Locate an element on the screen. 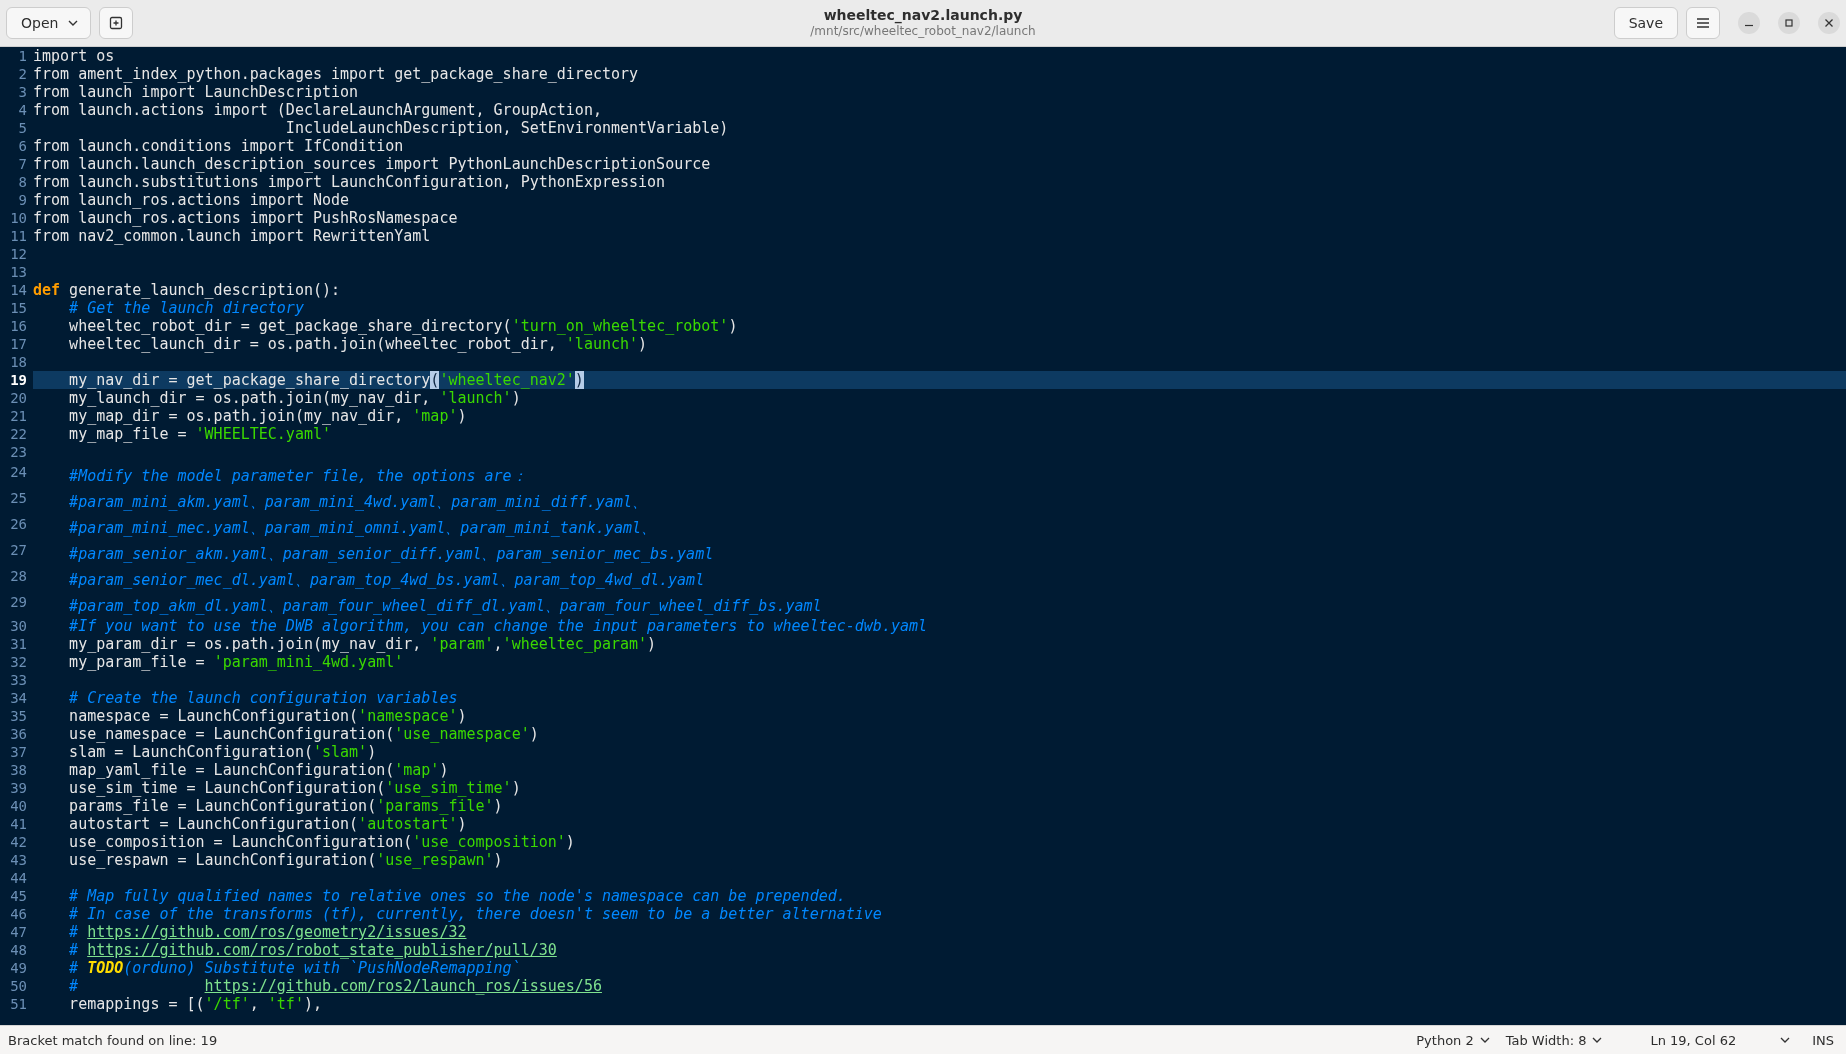 The image size is (1846, 1054). code-line: wheeltec_launch_dir = os.path.join(wheeltec_robot_dir, 'launch') is located at coordinates (358, 344).